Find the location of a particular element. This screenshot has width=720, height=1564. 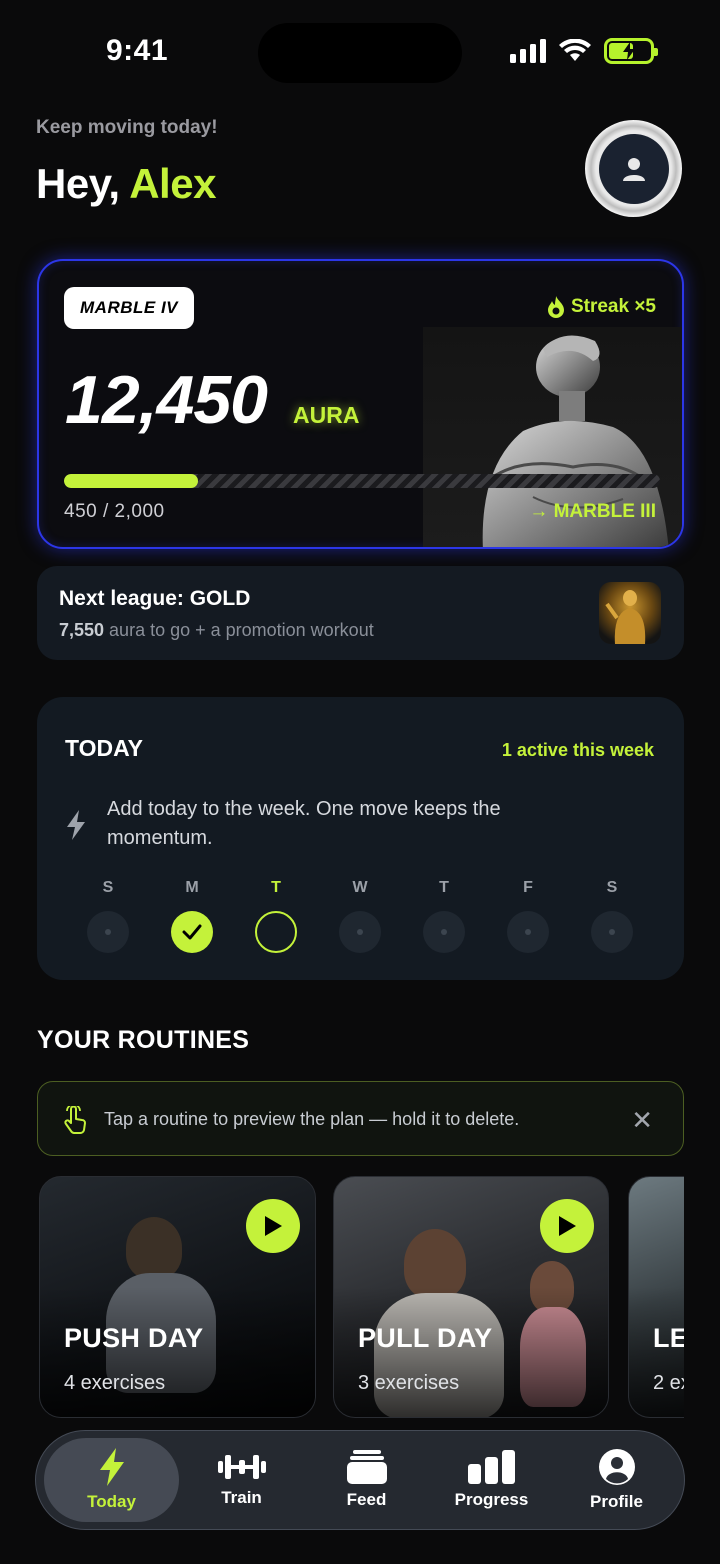

routine-card-push-day: PUSH DAY 4 exercises is located at coordinates (177, 1297).